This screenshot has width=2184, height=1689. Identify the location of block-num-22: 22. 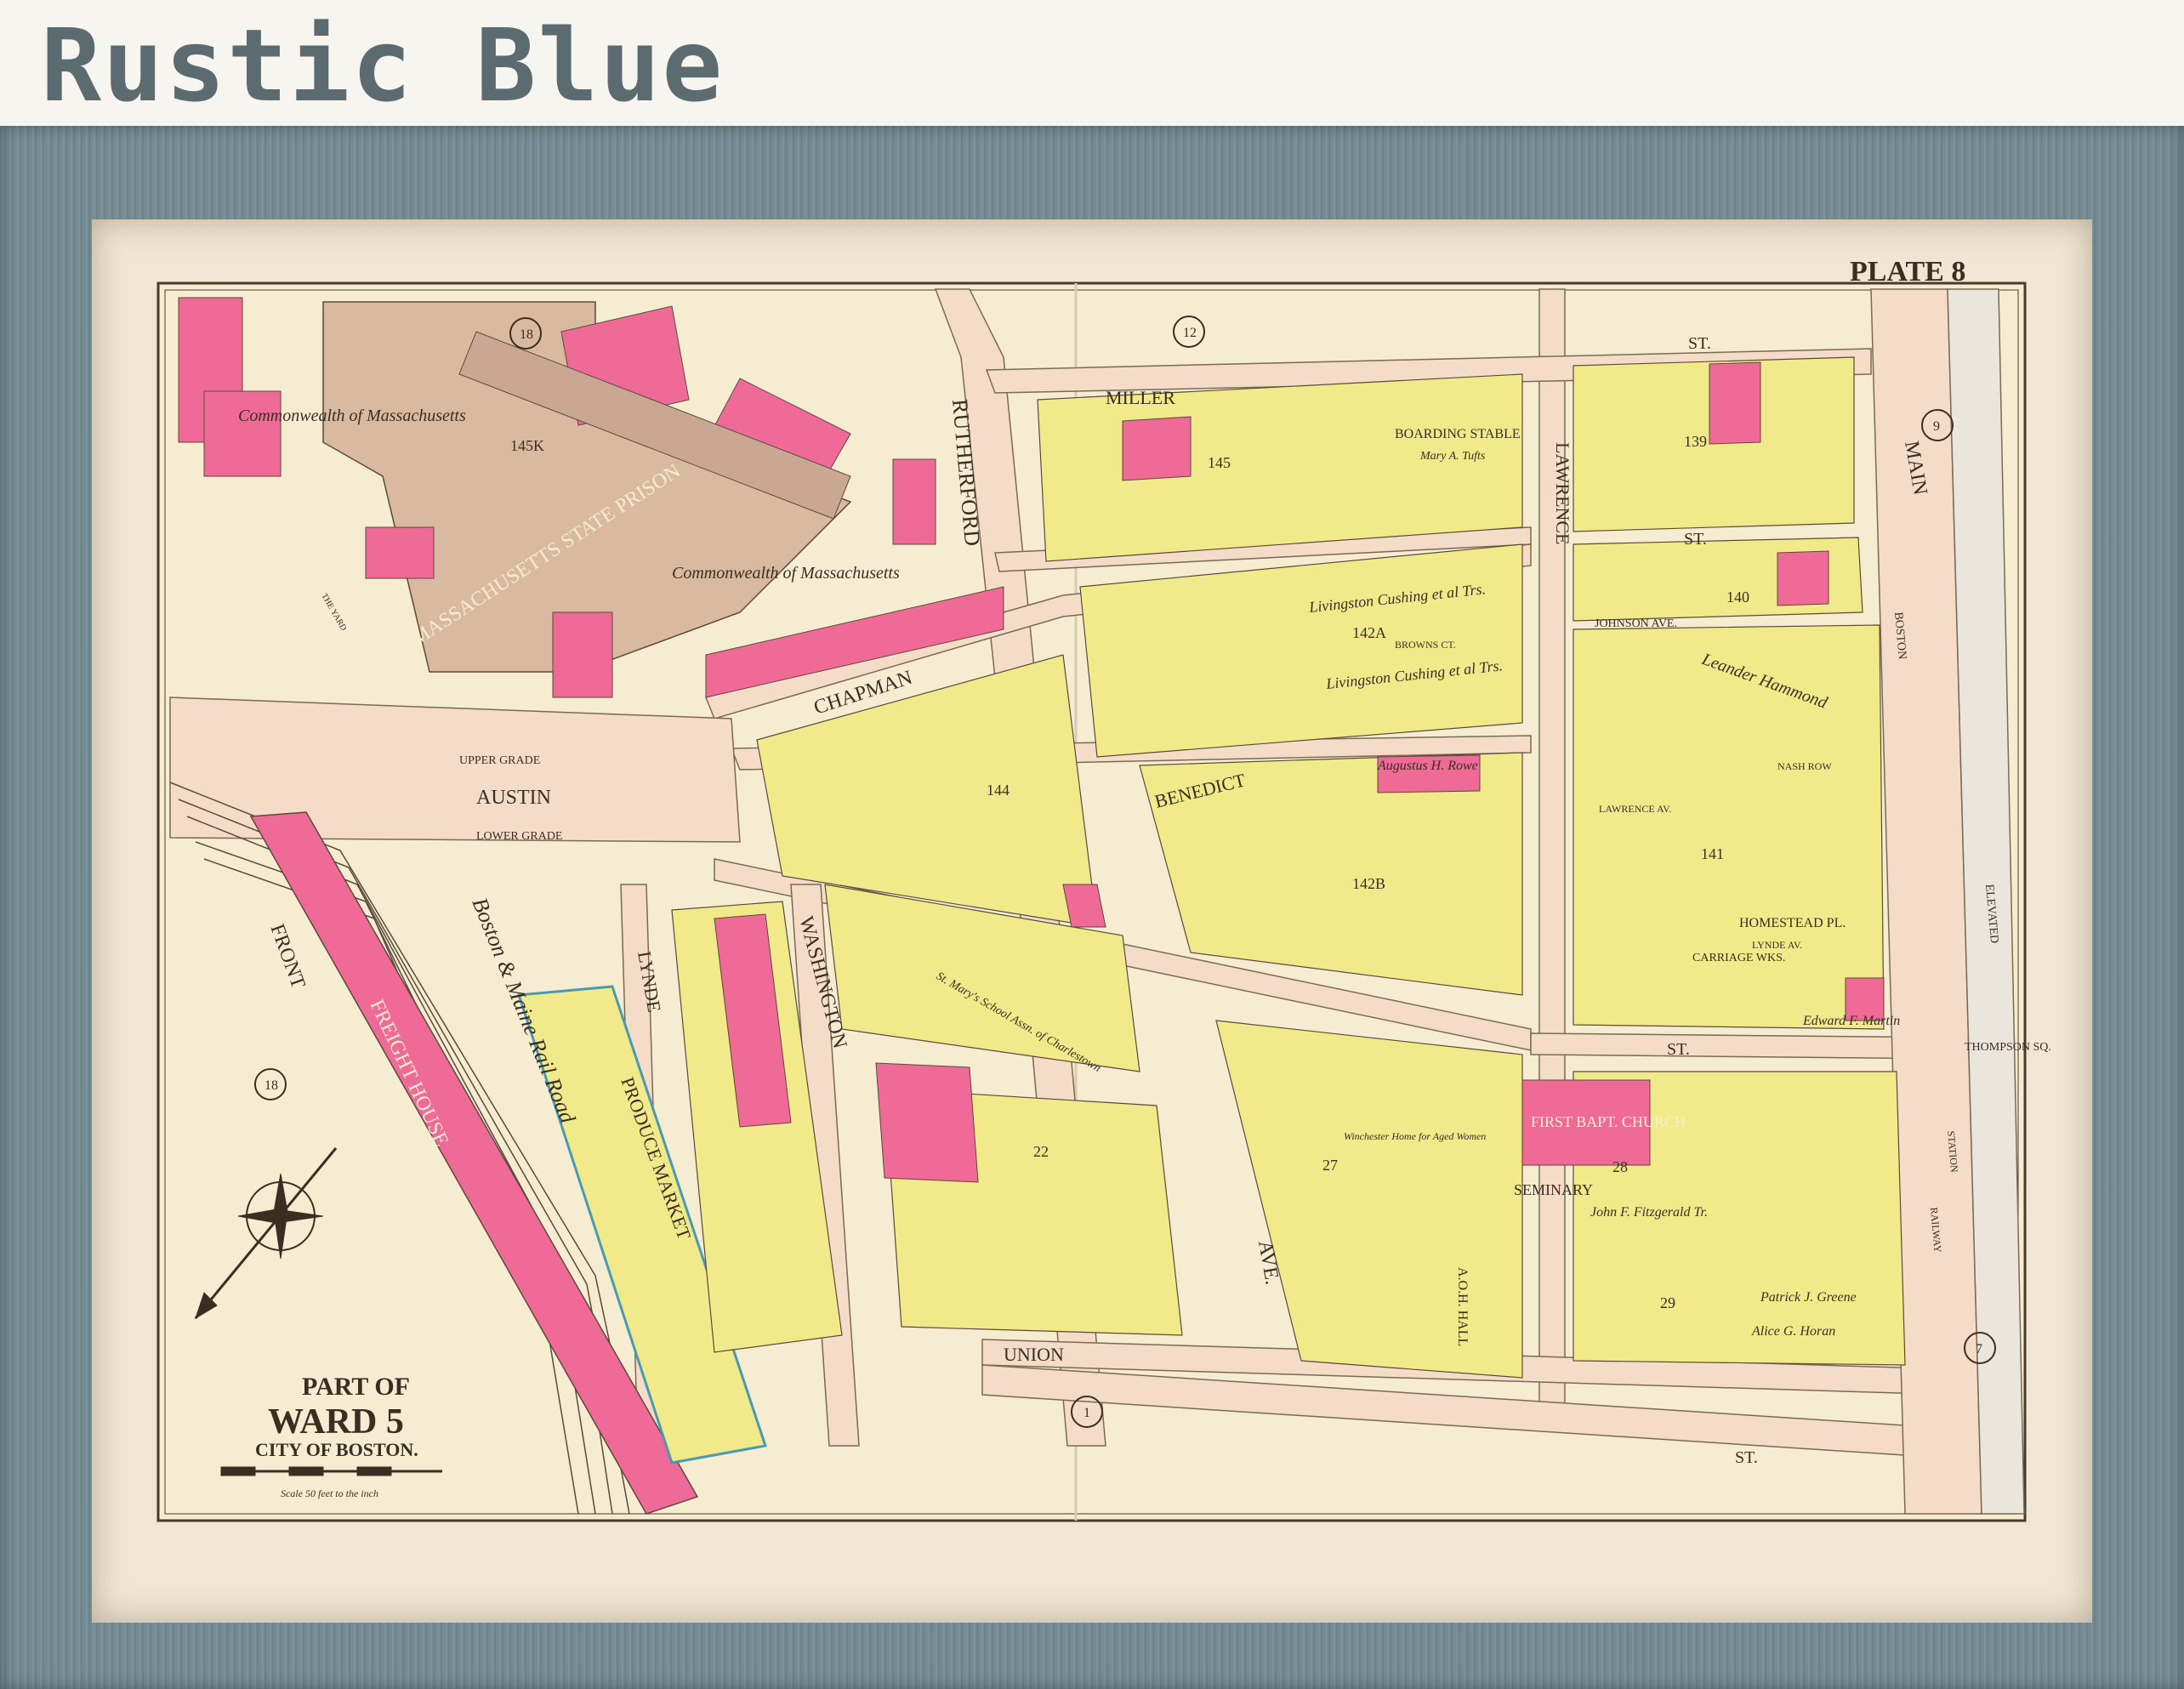
(1041, 1151).